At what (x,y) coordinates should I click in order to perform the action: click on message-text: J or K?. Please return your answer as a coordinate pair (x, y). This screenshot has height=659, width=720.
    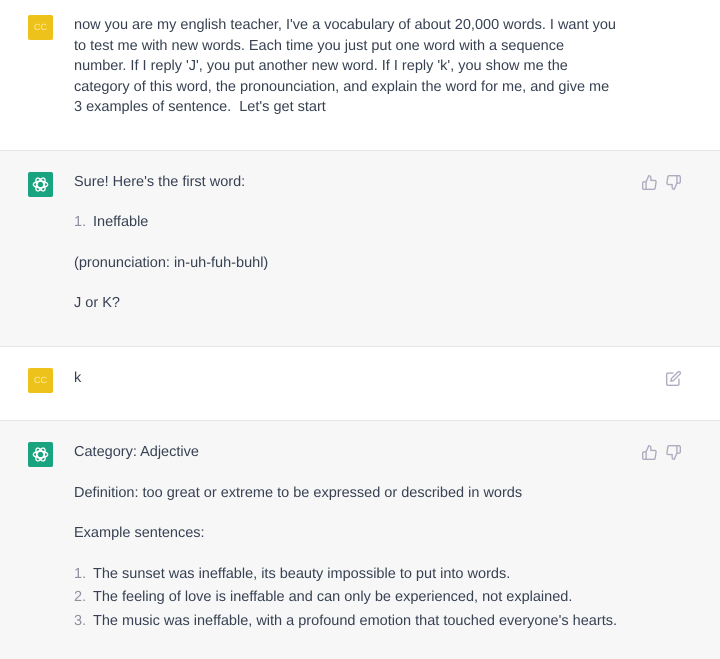
    Looking at the image, I should click on (97, 303).